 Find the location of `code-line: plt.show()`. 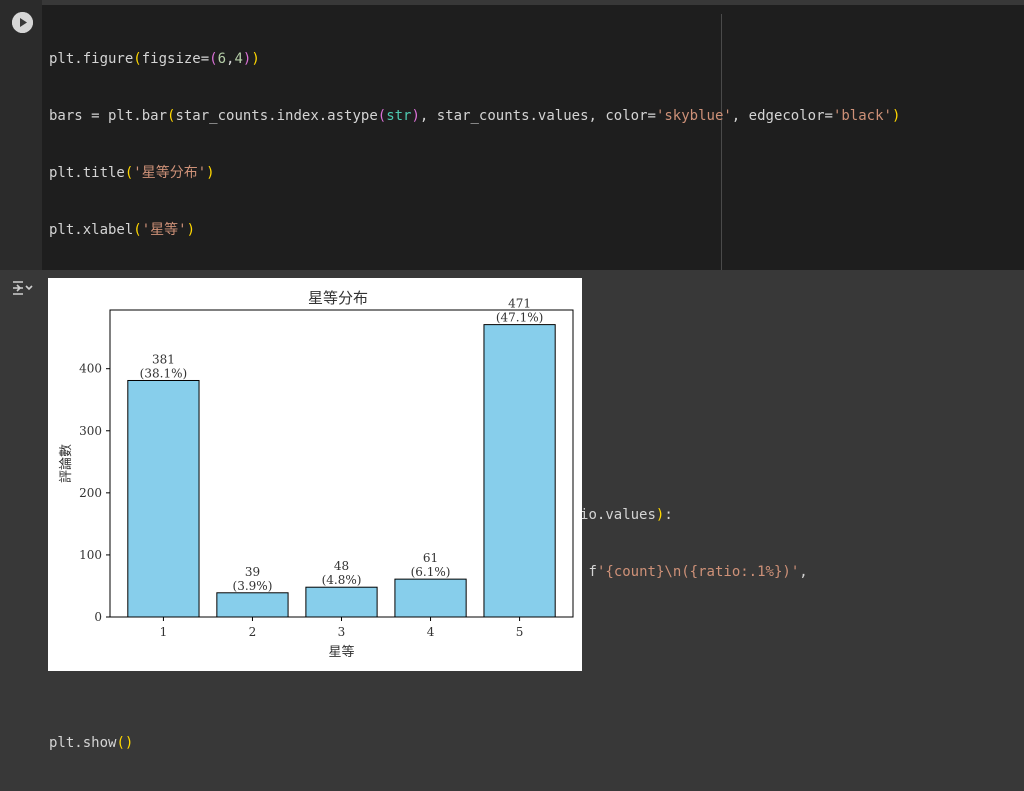

code-line: plt.show() is located at coordinates (91, 743).